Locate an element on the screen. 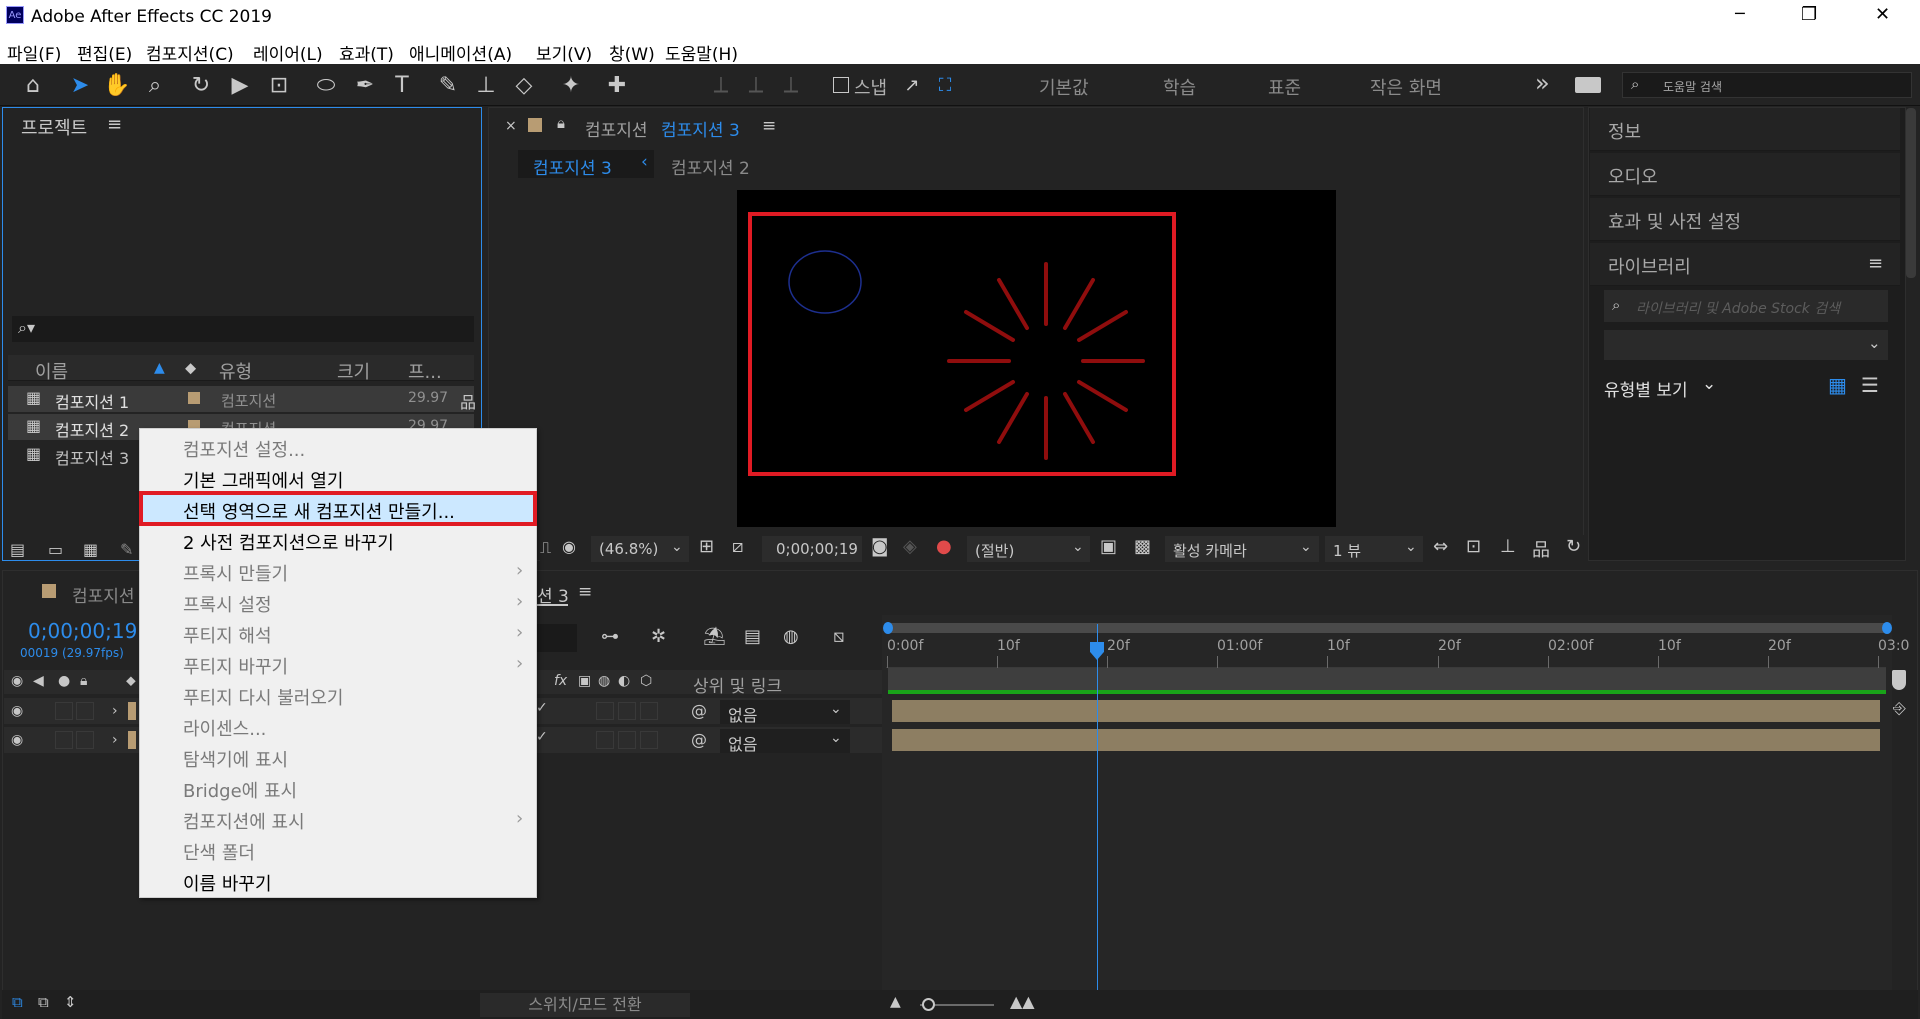 This screenshot has width=1920, height=1019. context-menu-item: 푸티지 바꾸기 is located at coordinates (235, 666).